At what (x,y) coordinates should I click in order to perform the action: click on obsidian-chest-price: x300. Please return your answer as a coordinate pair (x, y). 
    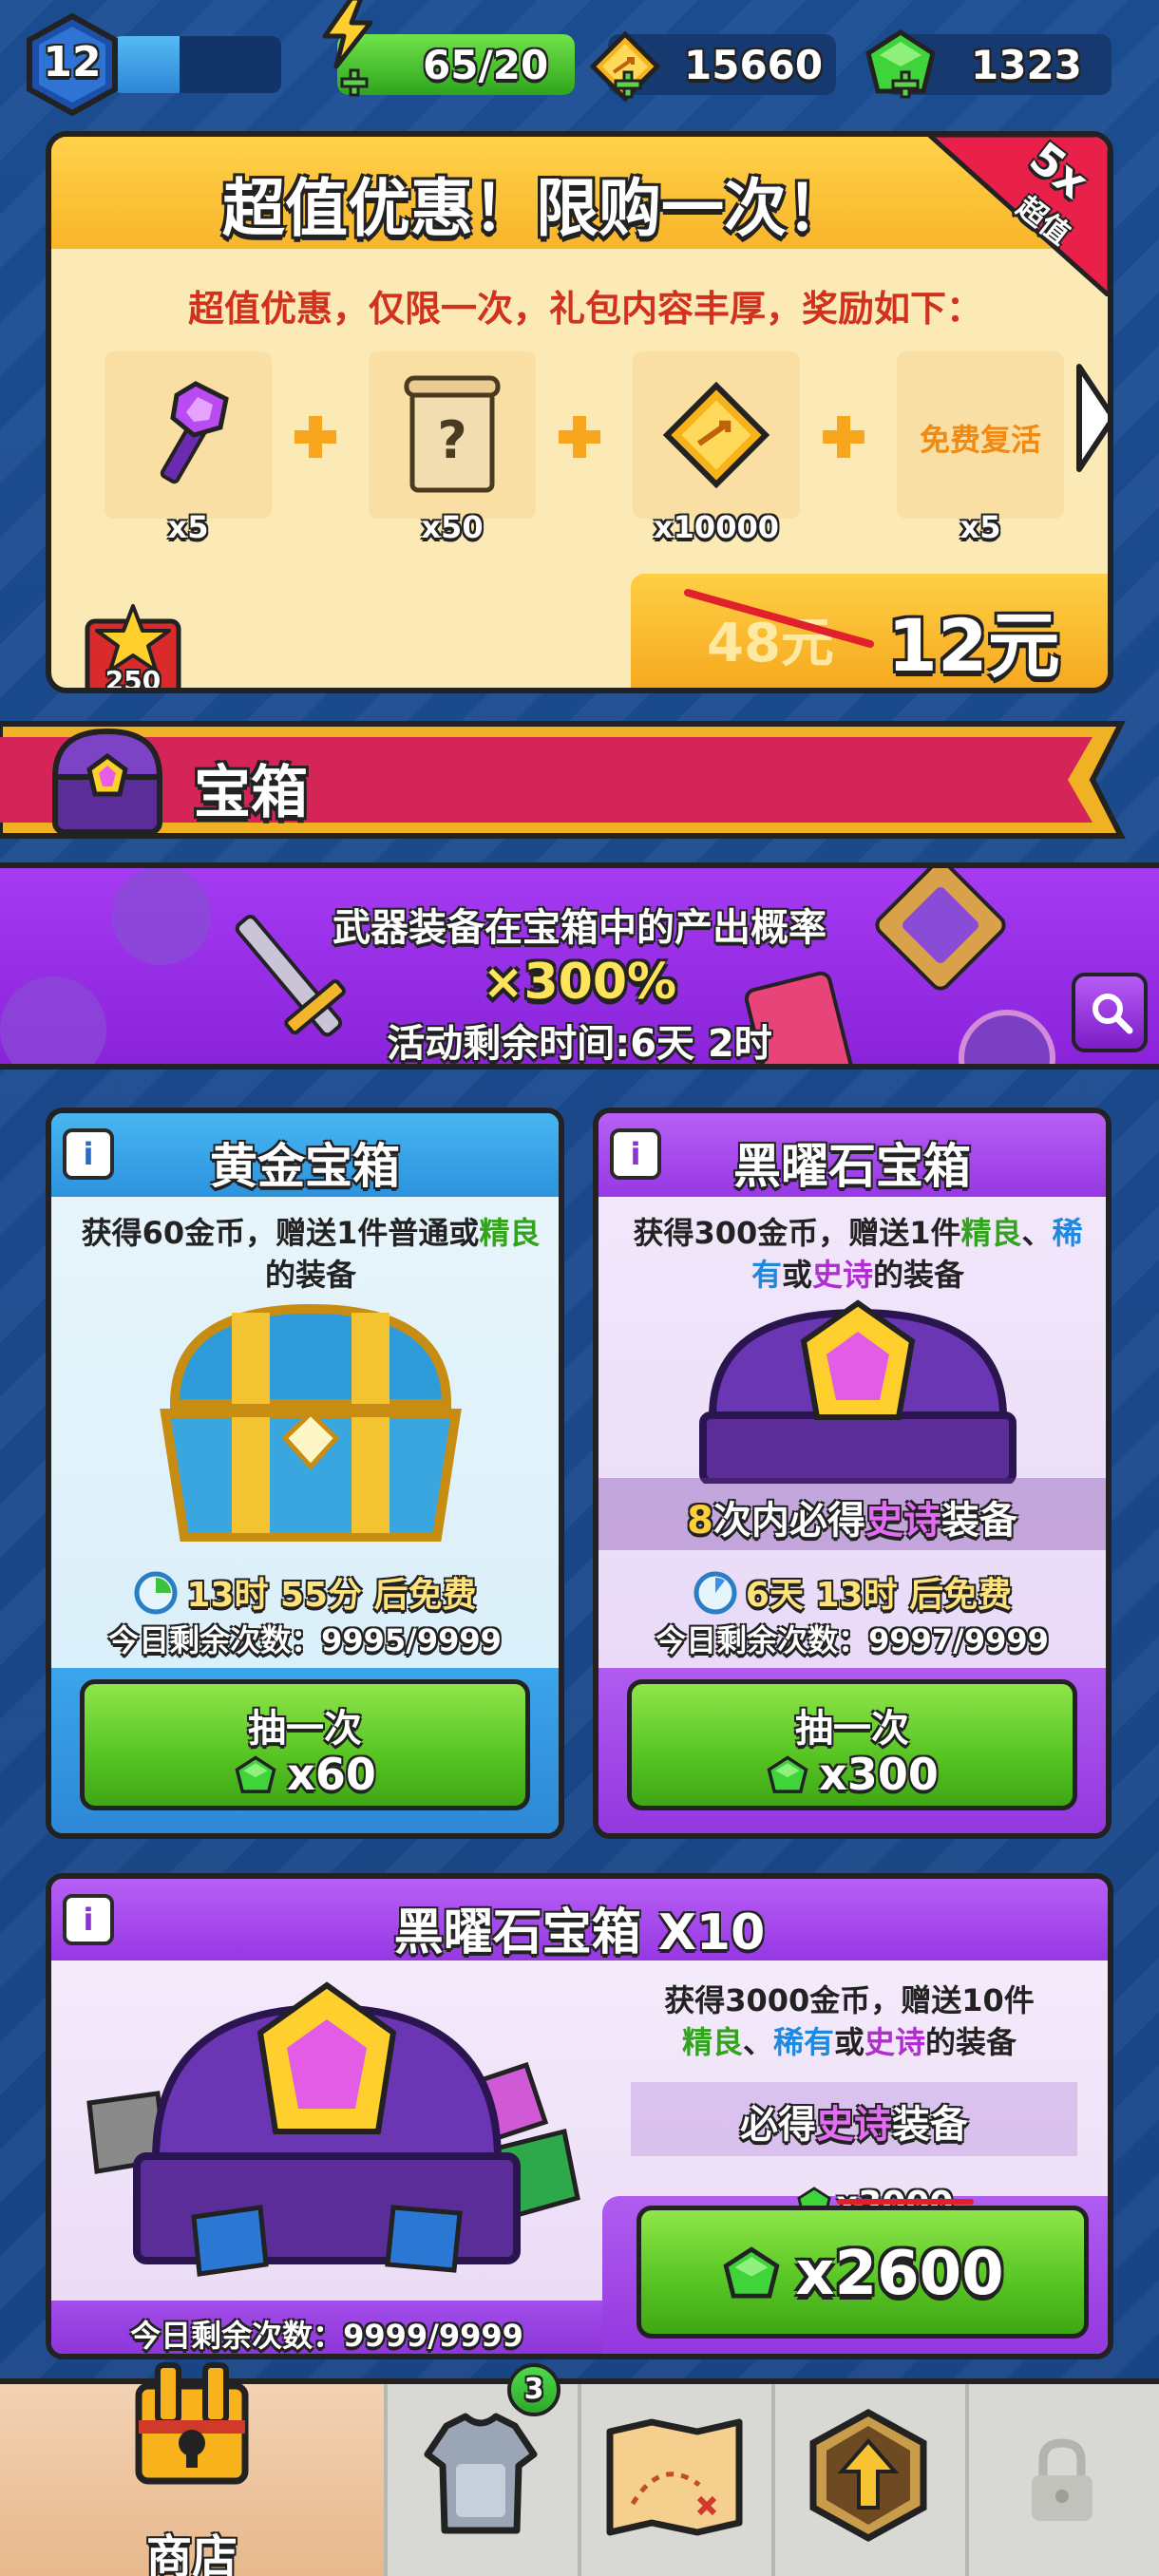
    Looking at the image, I should click on (852, 1774).